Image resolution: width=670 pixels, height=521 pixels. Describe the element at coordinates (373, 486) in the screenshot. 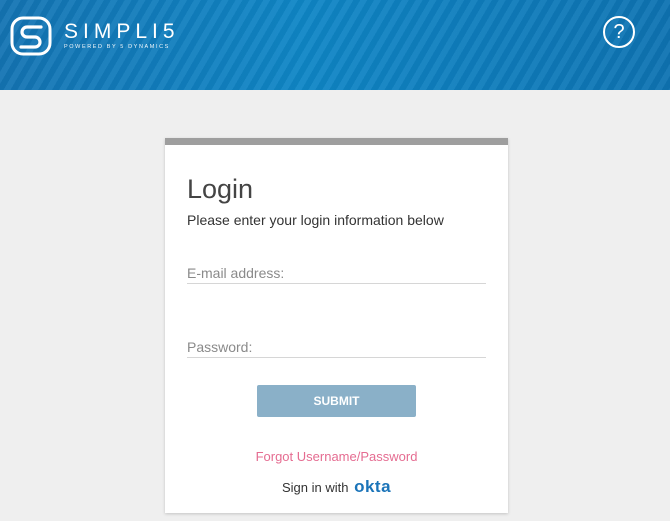

I see `okta-logo-icon: okta` at that location.